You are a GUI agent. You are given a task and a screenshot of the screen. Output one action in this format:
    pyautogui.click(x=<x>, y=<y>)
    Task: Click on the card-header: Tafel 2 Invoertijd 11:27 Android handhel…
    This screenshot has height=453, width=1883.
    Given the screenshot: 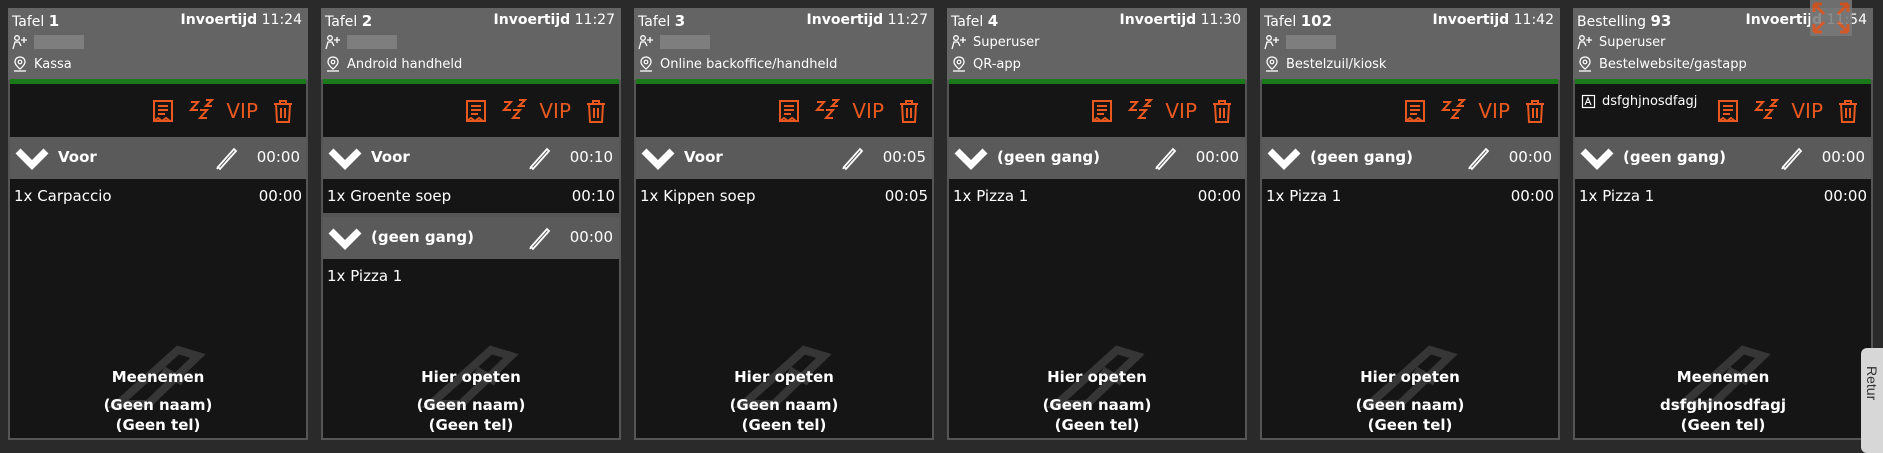 What is the action you would take?
    pyautogui.click(x=471, y=44)
    